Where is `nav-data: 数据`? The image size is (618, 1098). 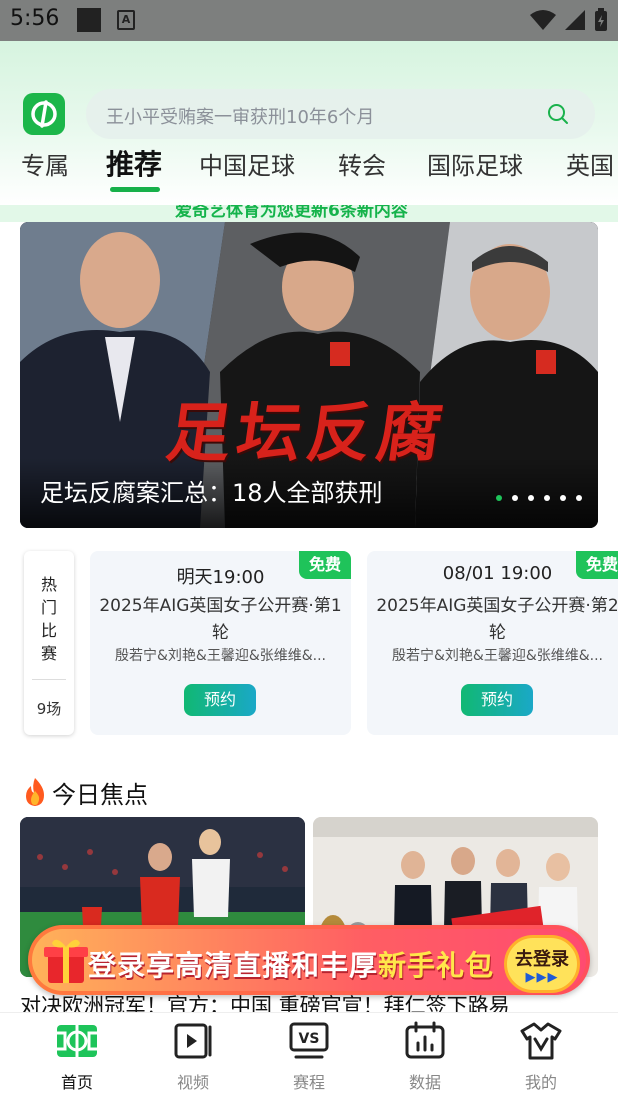
nav-data: 数据 is located at coordinates (425, 1055).